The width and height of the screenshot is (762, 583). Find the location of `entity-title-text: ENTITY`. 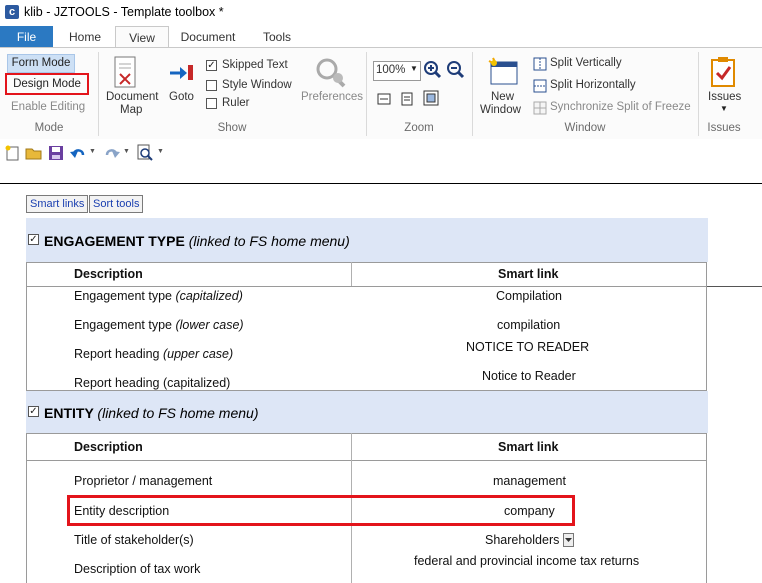

entity-title-text: ENTITY is located at coordinates (69, 413).